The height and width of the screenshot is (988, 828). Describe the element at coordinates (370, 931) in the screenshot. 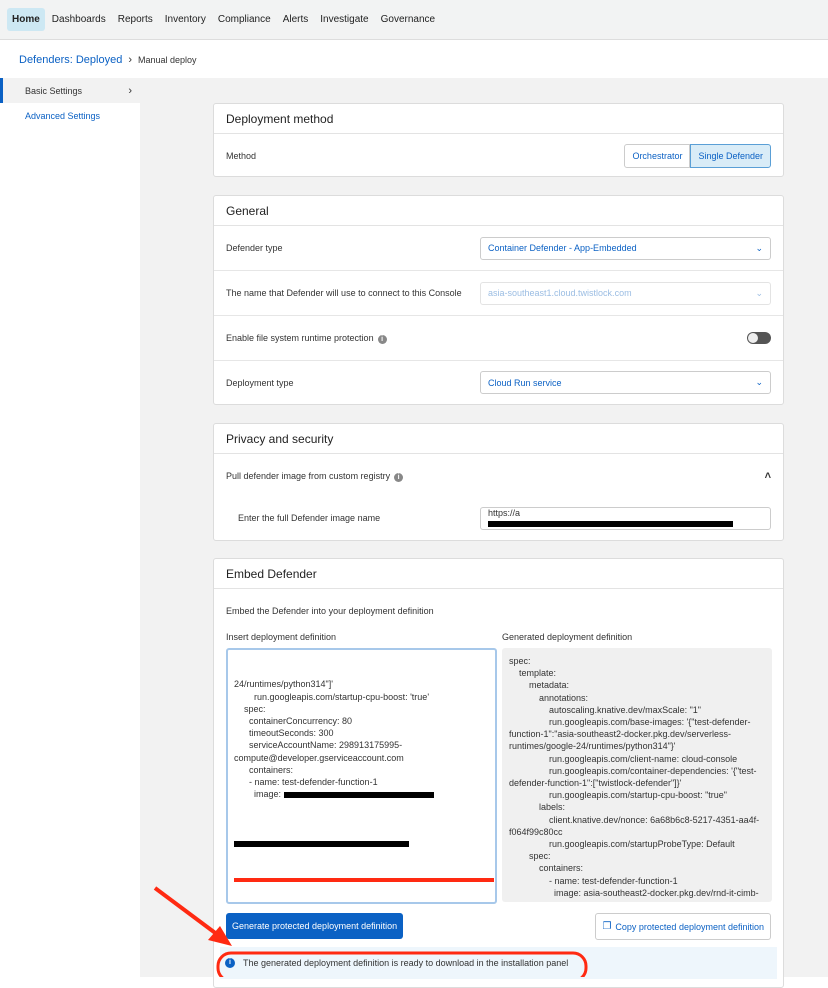

I see `annotation-overlay` at that location.